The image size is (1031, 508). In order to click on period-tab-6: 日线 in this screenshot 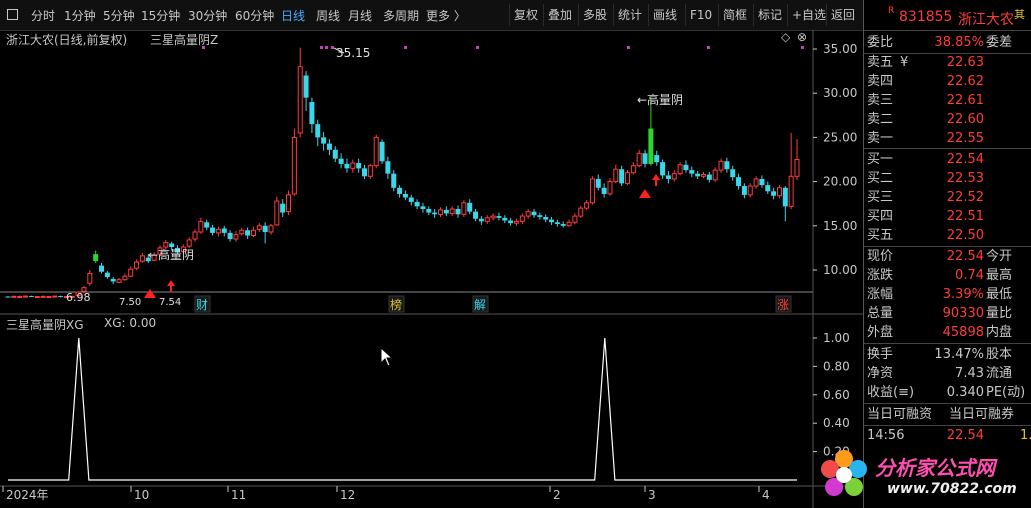, I will do `click(293, 15)`.